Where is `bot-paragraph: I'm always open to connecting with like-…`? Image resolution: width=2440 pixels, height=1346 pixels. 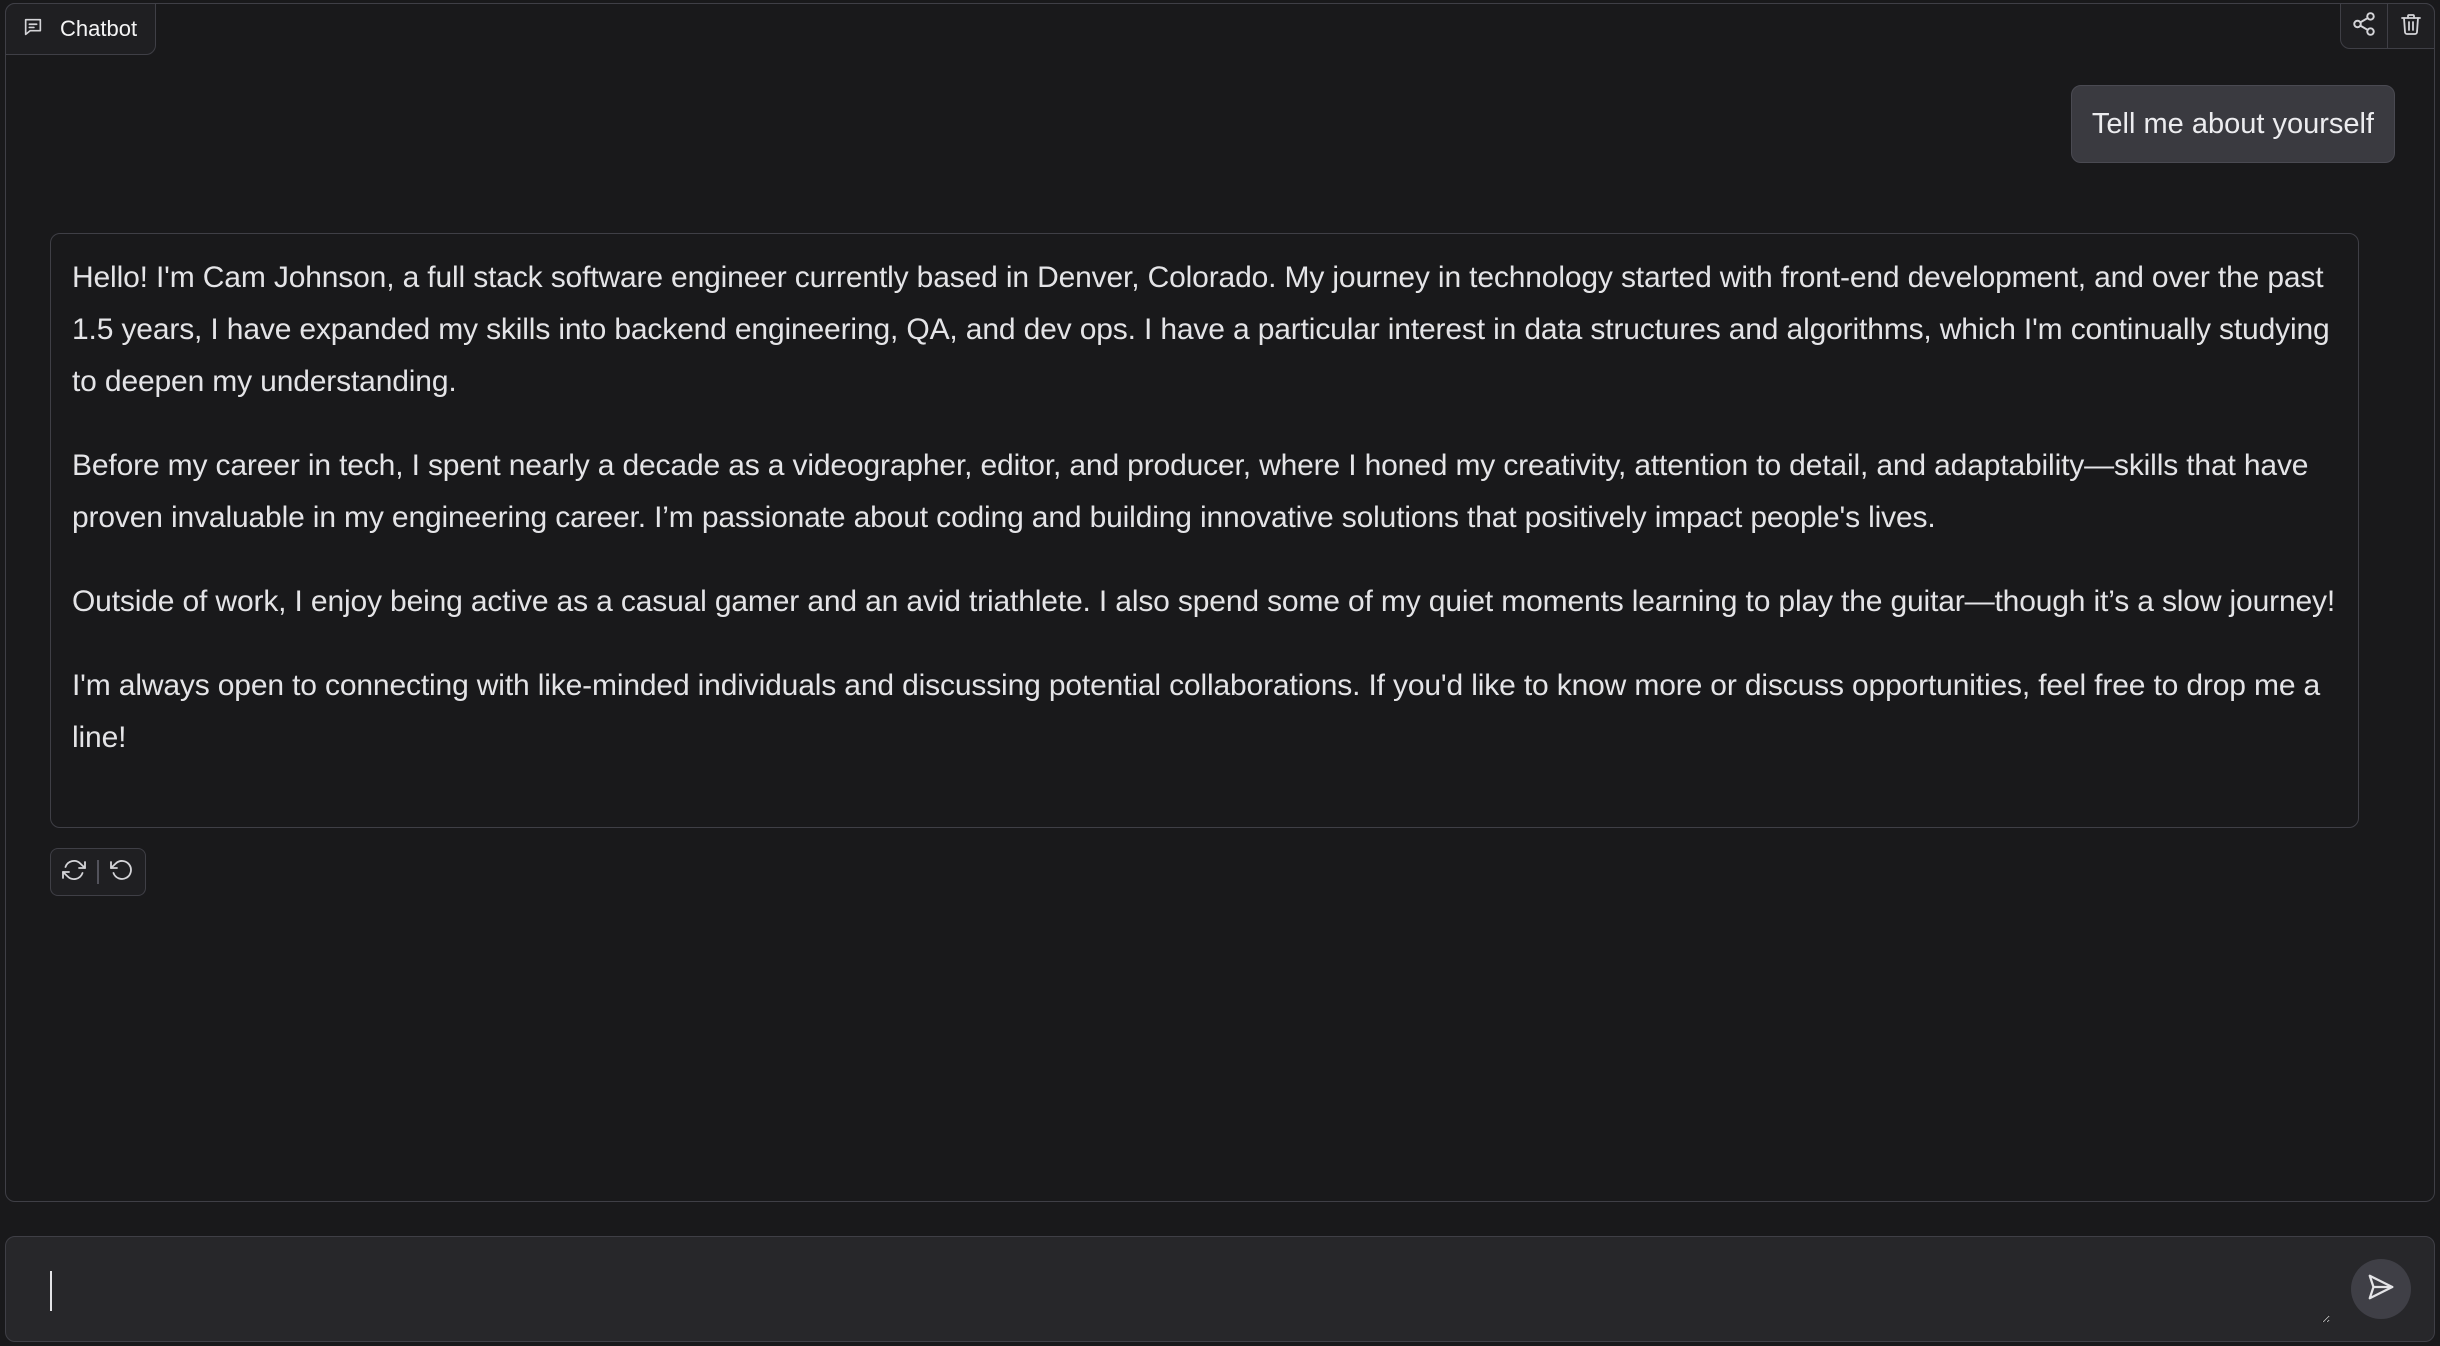 bot-paragraph: I'm always open to connecting with like-… is located at coordinates (1196, 711).